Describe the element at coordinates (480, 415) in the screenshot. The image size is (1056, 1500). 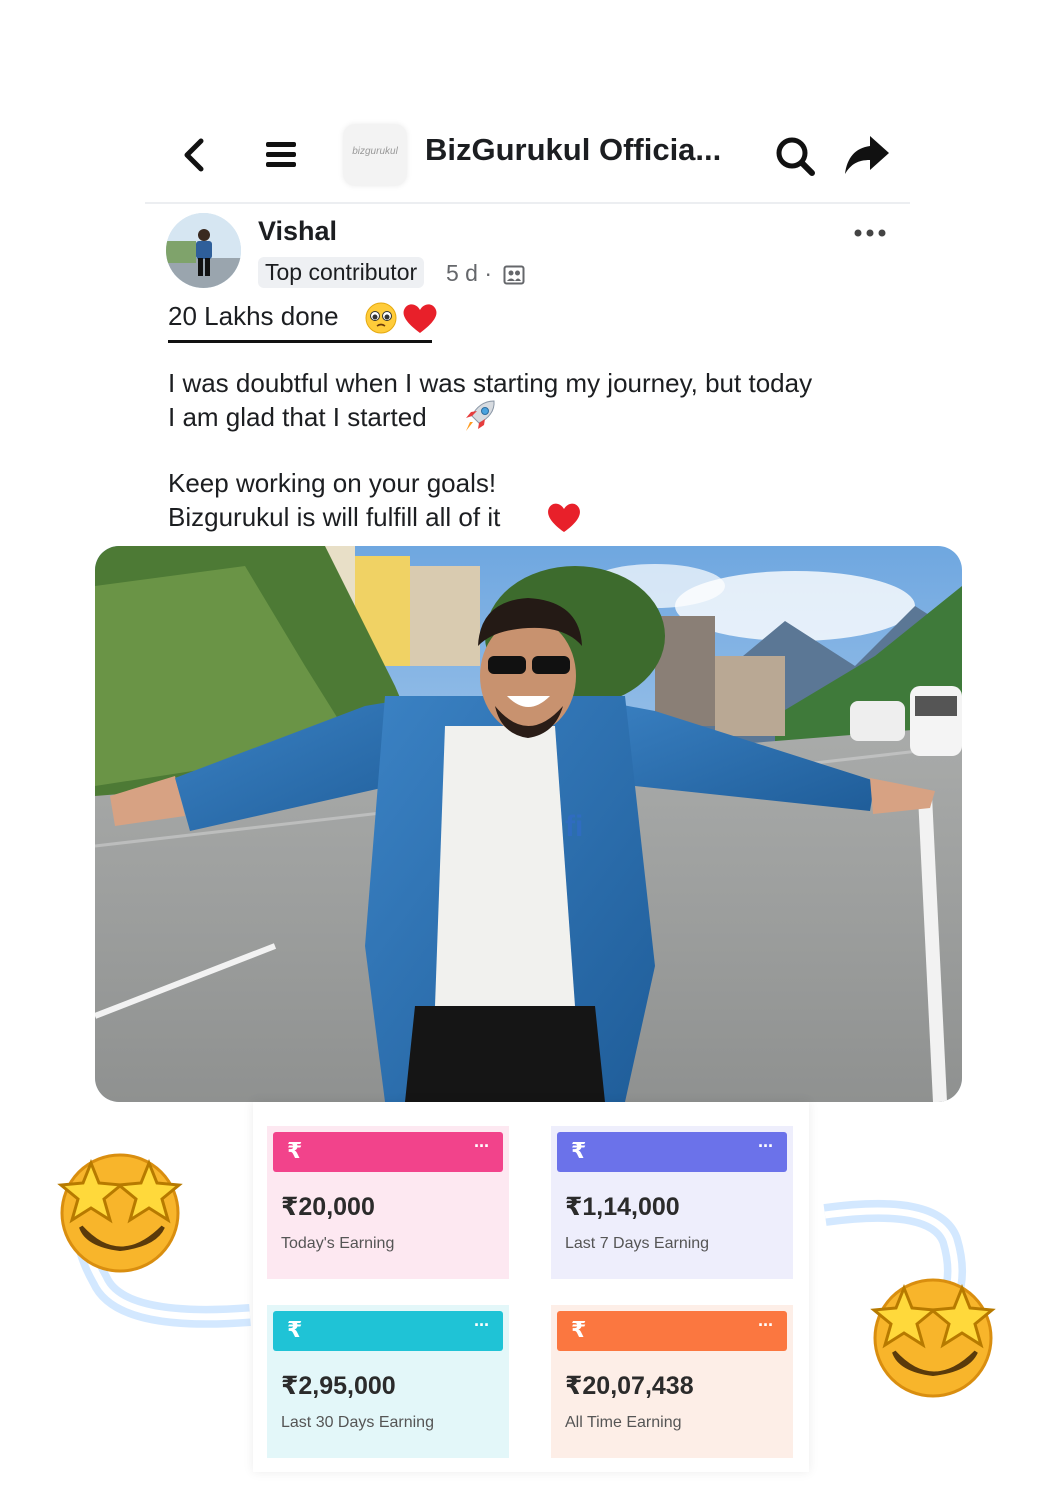
I see `rocket-emoji` at that location.